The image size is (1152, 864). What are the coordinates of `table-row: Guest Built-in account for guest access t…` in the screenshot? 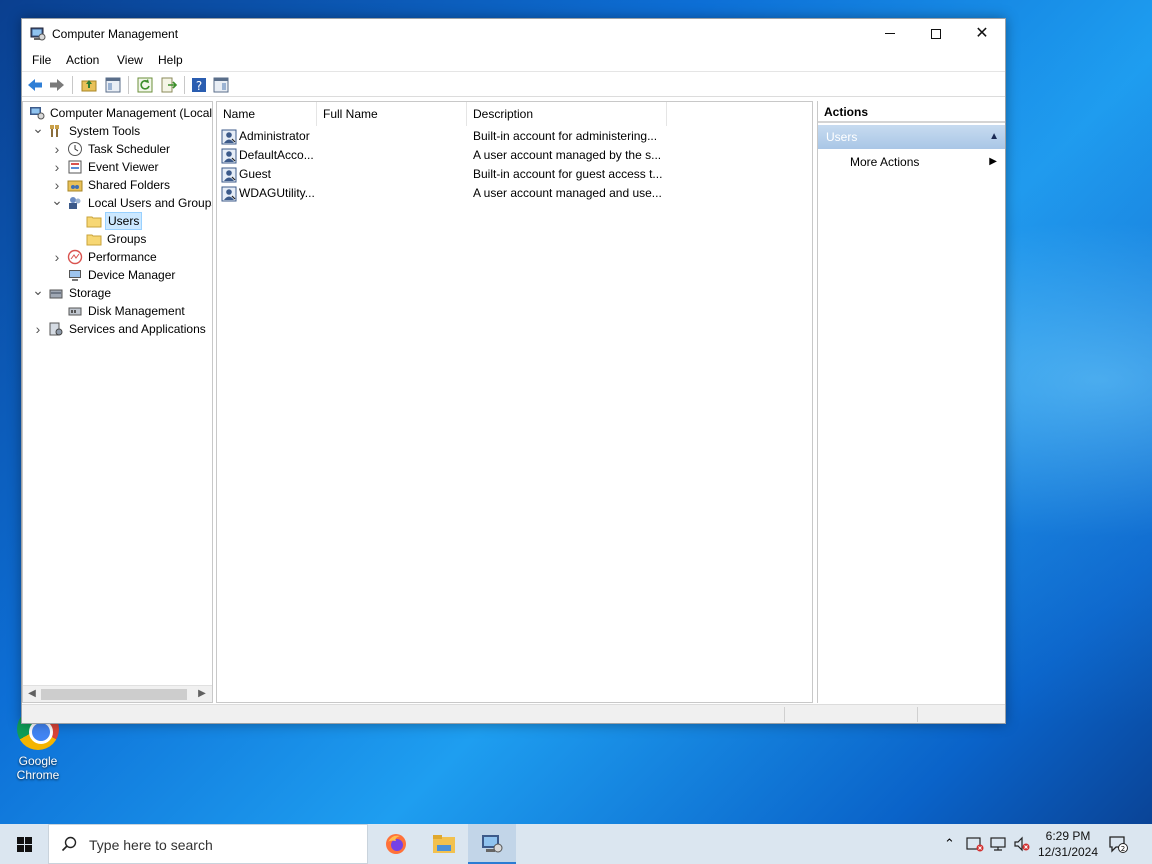 It's located at (514, 174).